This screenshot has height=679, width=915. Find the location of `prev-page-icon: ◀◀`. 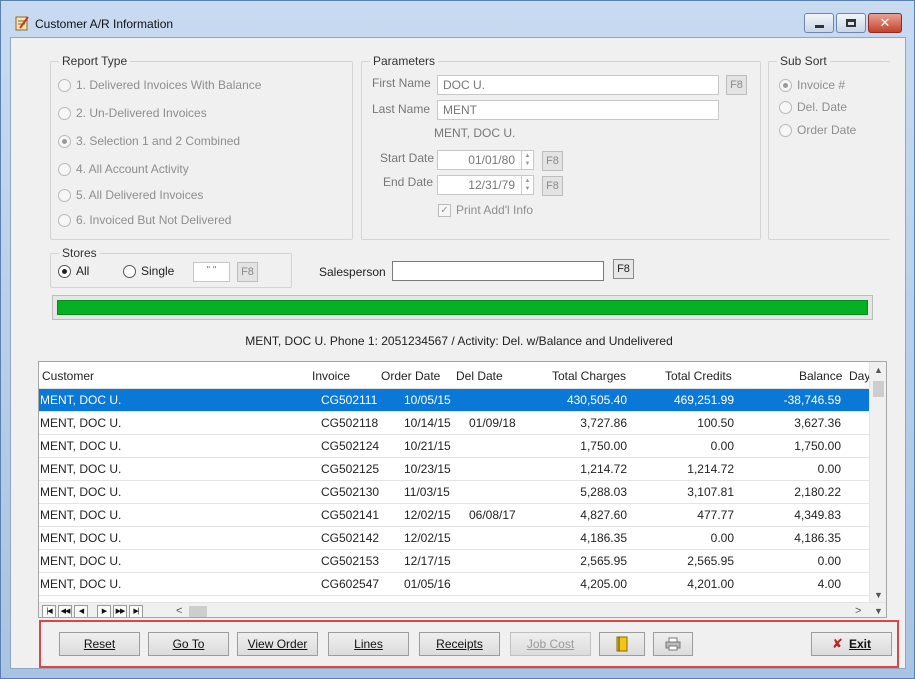

prev-page-icon: ◀◀ is located at coordinates (65, 611).